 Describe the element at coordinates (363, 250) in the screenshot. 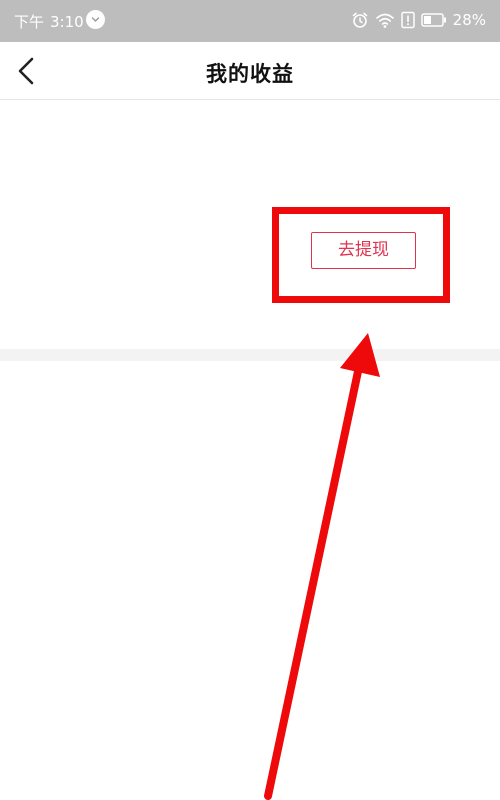

I see `withdraw-button: 去提现` at that location.